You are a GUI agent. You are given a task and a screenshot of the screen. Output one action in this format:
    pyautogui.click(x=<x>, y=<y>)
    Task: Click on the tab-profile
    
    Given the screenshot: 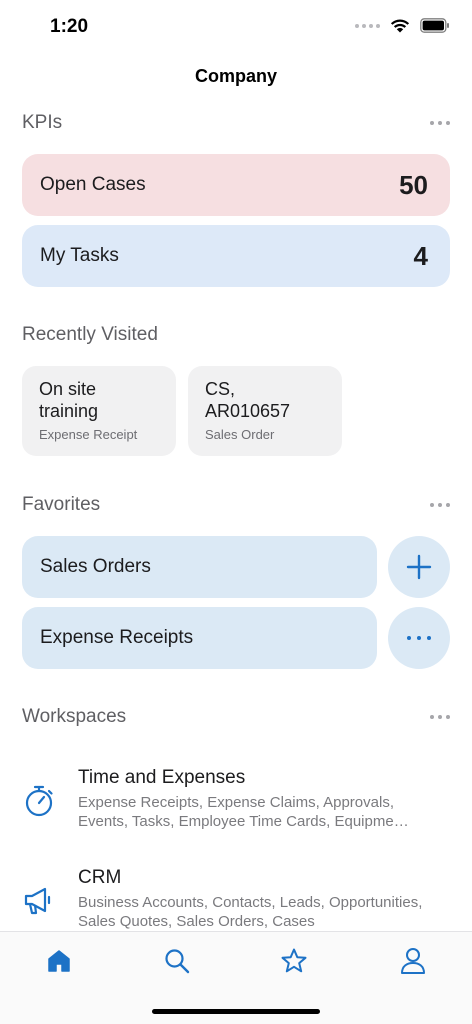 What is the action you would take?
    pyautogui.click(x=413, y=961)
    